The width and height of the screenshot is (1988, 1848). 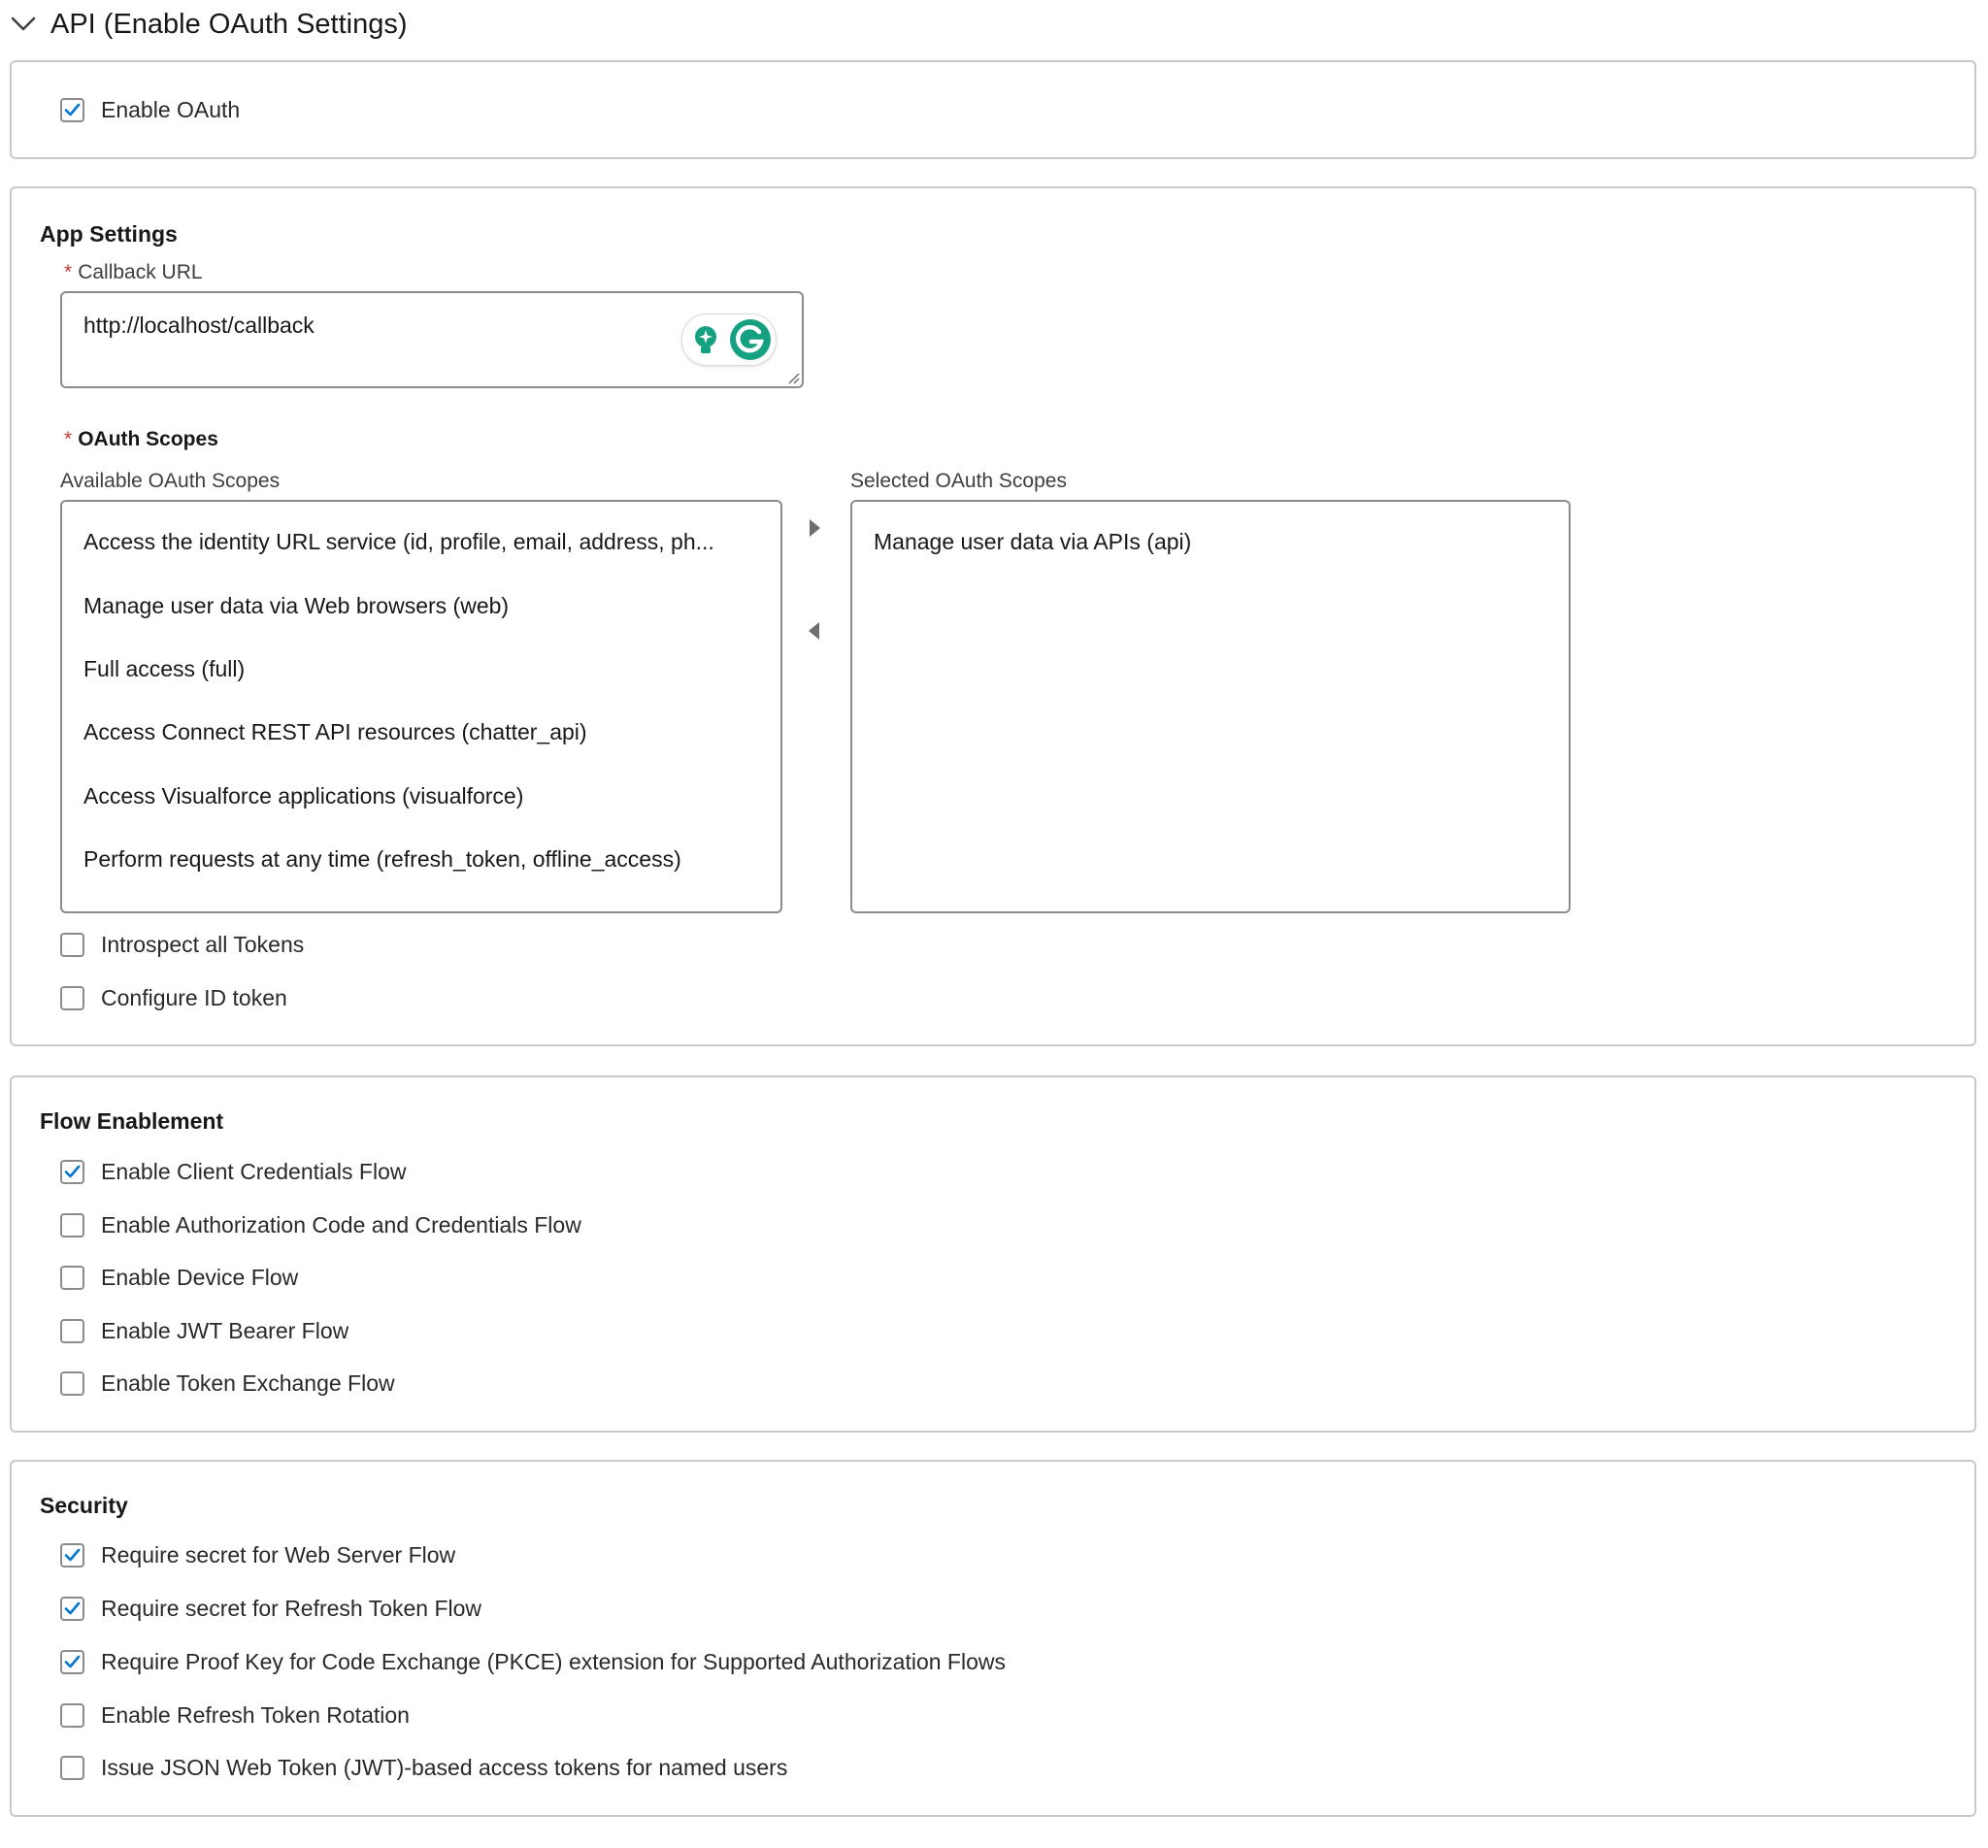 I want to click on security-title: Security, so click(x=84, y=1505).